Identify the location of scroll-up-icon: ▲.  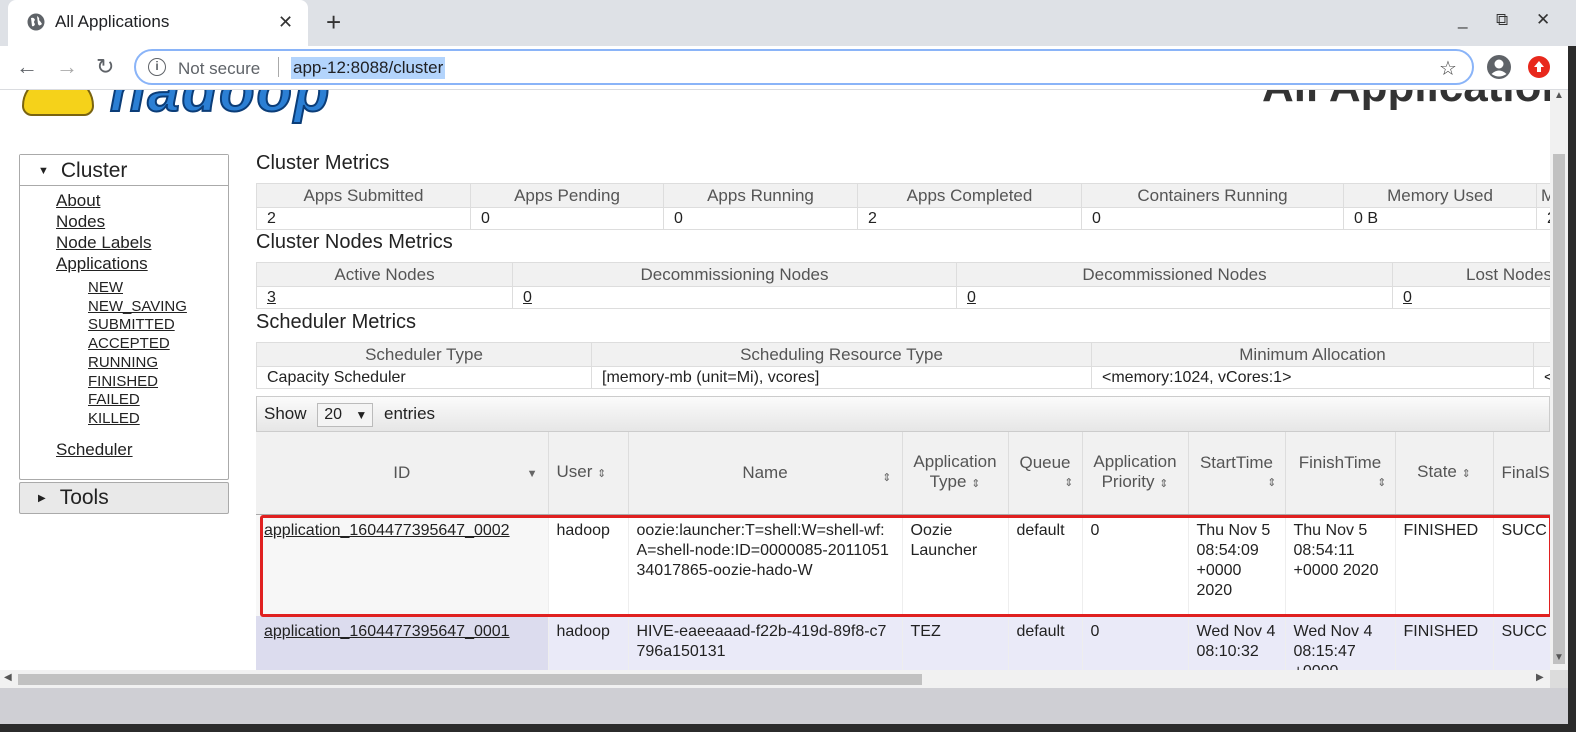
(1559, 95).